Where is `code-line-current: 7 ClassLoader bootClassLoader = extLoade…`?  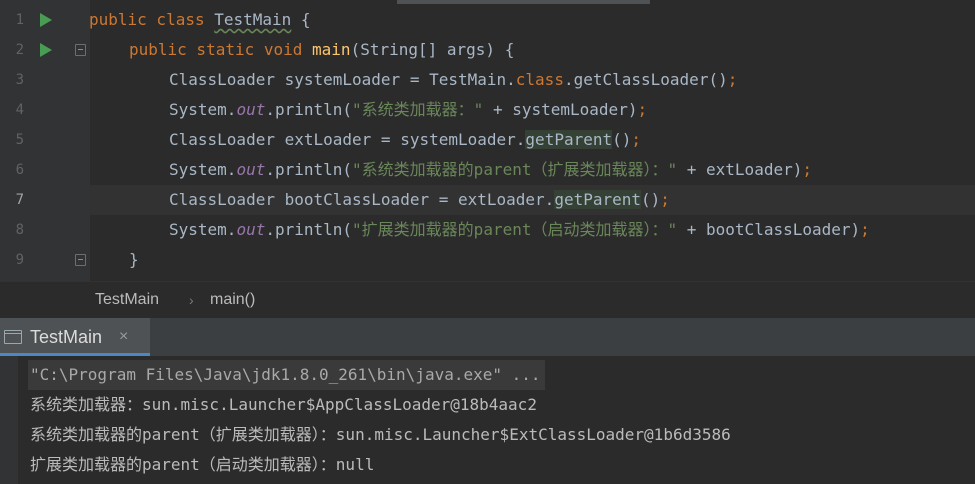 code-line-current: 7 ClassLoader bootClassLoader = extLoade… is located at coordinates (487, 200).